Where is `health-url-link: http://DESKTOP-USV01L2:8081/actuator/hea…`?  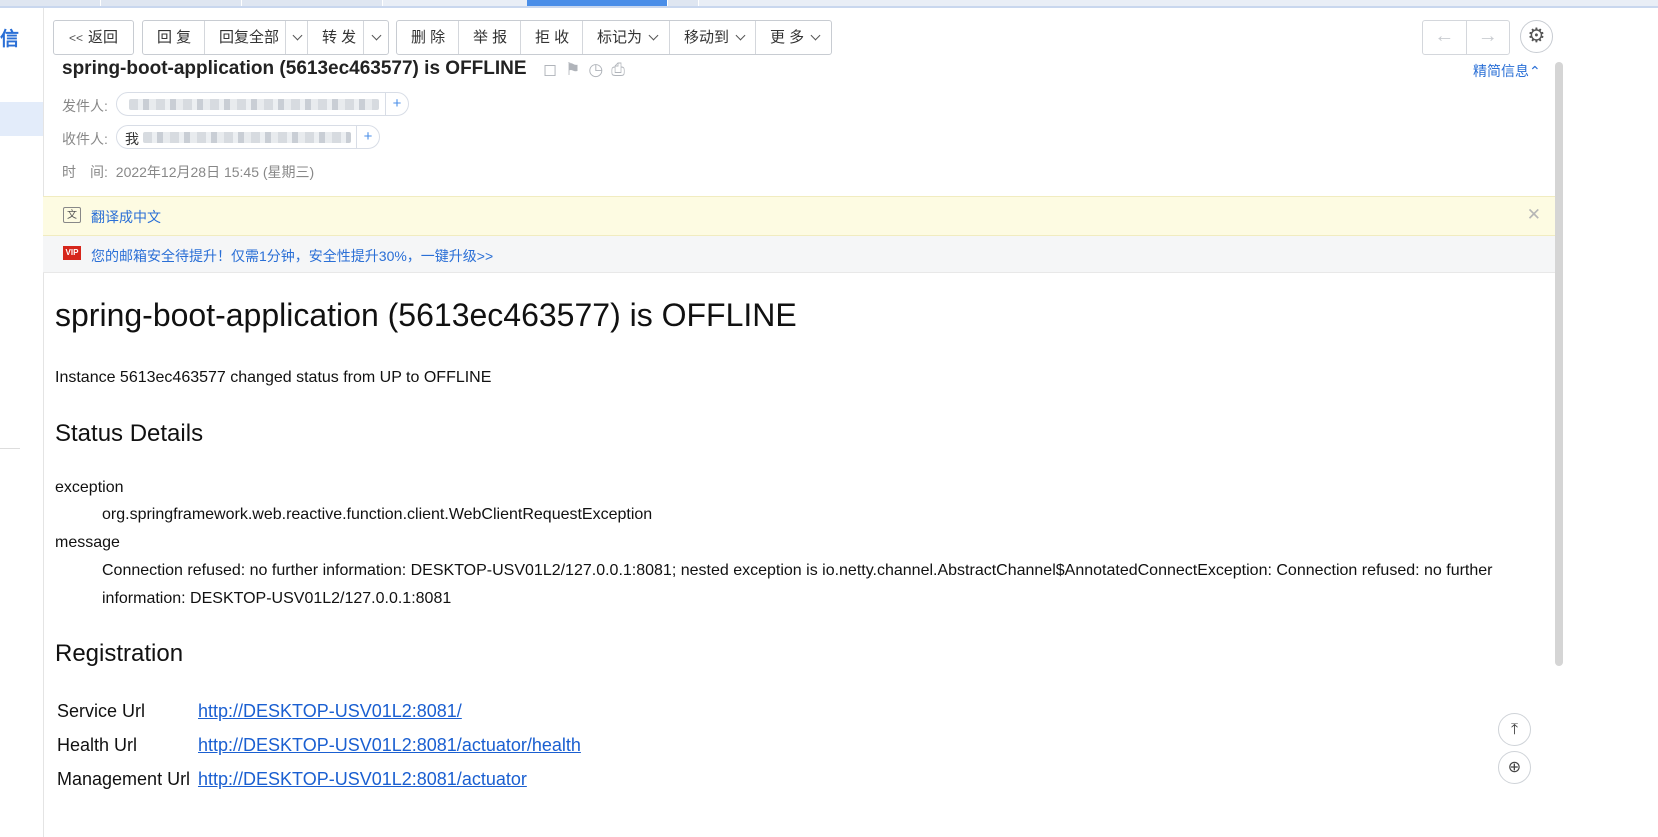 health-url-link: http://DESKTOP-USV01L2:8081/actuator/hea… is located at coordinates (389, 745).